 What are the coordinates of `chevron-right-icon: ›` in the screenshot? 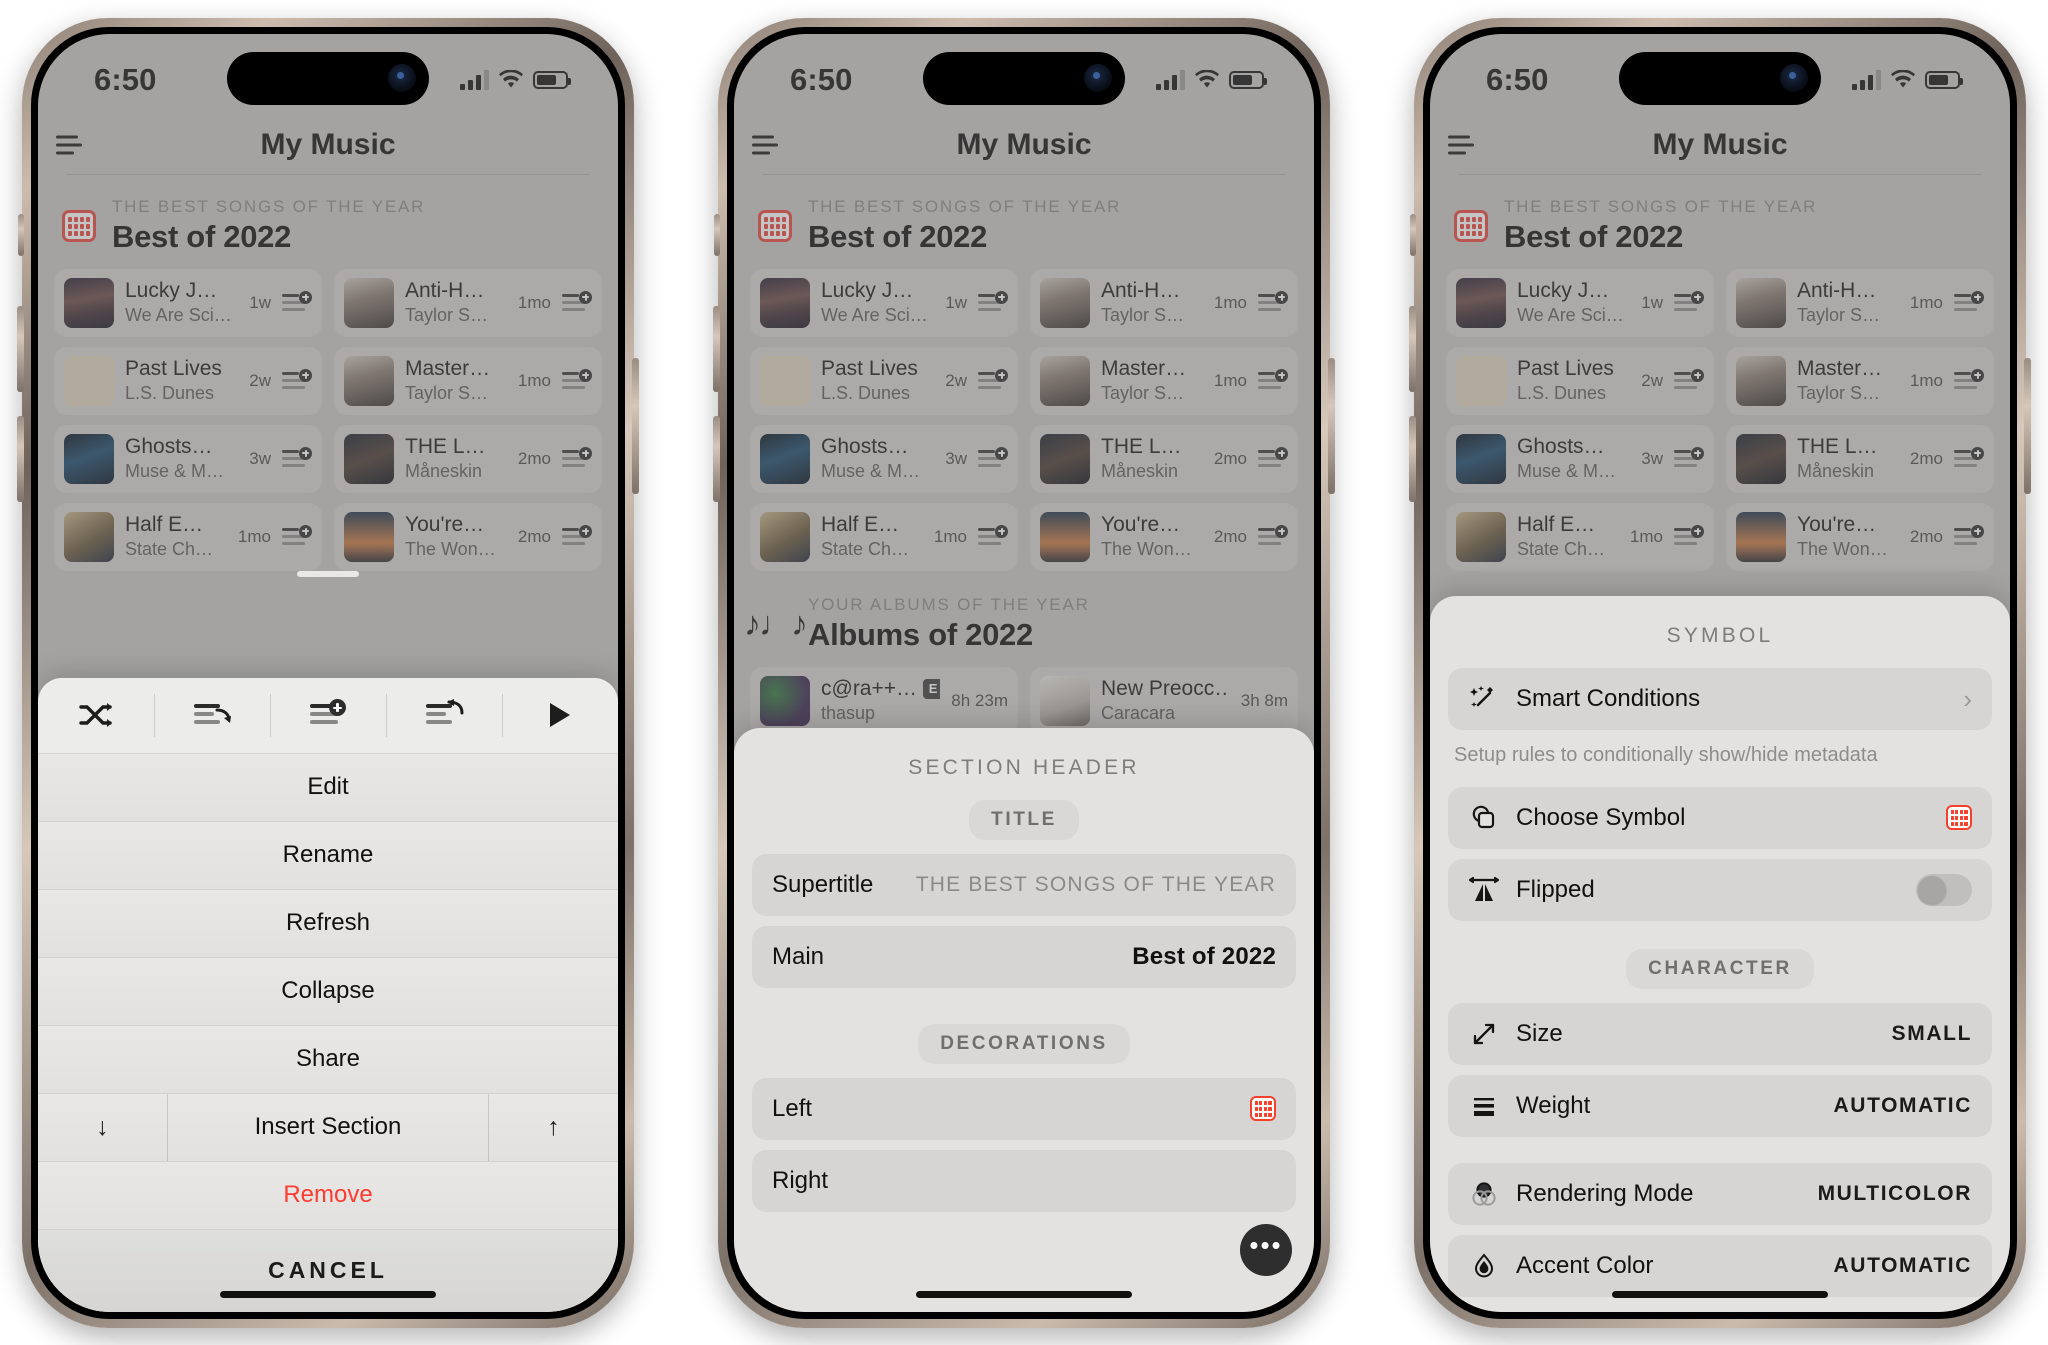 It's located at (1967, 699).